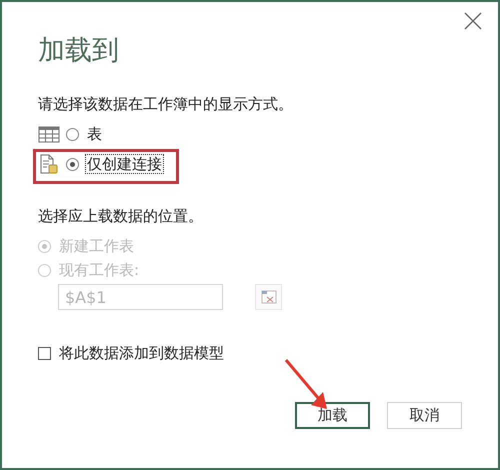 The width and height of the screenshot is (500, 470). What do you see at coordinates (49, 134) in the screenshot?
I see `table-icon` at bounding box center [49, 134].